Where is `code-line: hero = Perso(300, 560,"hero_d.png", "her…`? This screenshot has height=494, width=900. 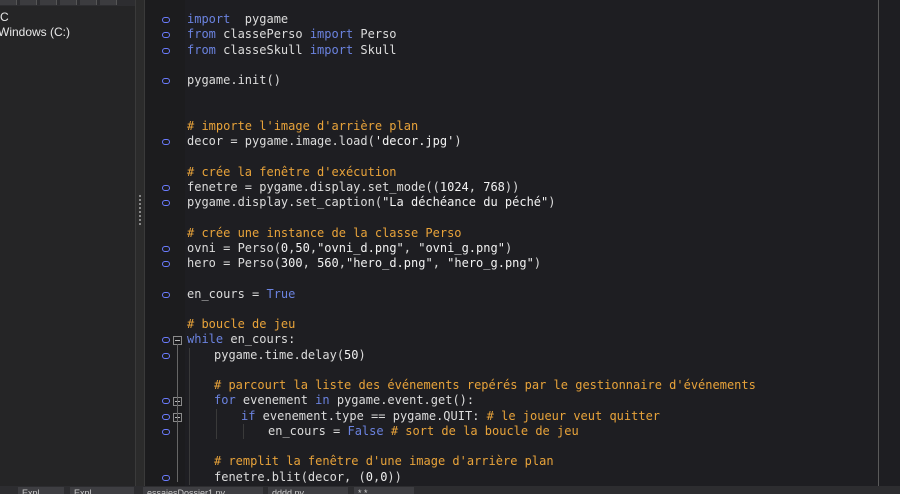 code-line: hero = Perso(300, 560,"hero_d.png", "her… is located at coordinates (364, 263).